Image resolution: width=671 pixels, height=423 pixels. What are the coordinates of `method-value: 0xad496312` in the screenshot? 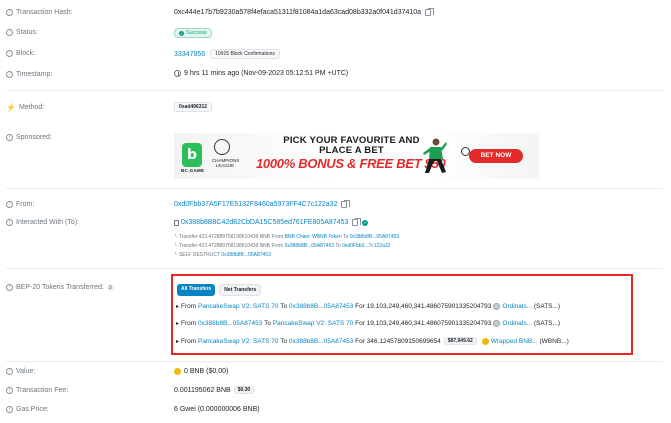 It's located at (193, 107).